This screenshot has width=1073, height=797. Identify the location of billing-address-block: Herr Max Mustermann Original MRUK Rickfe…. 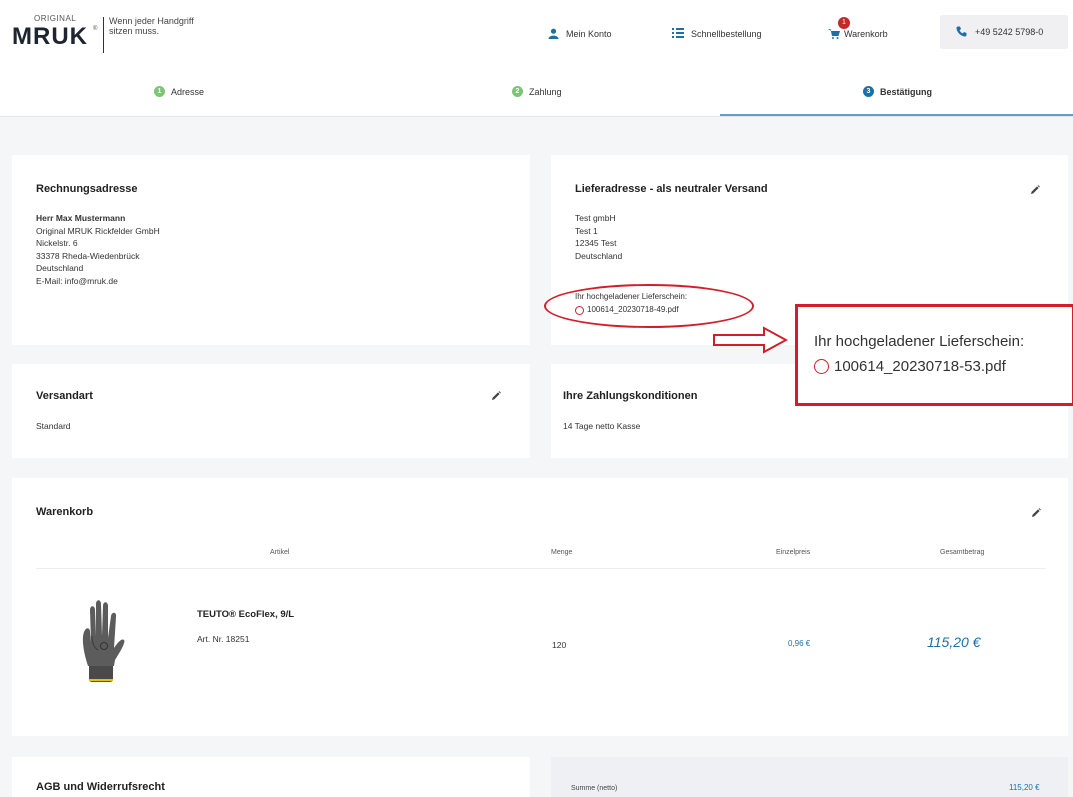
(98, 249).